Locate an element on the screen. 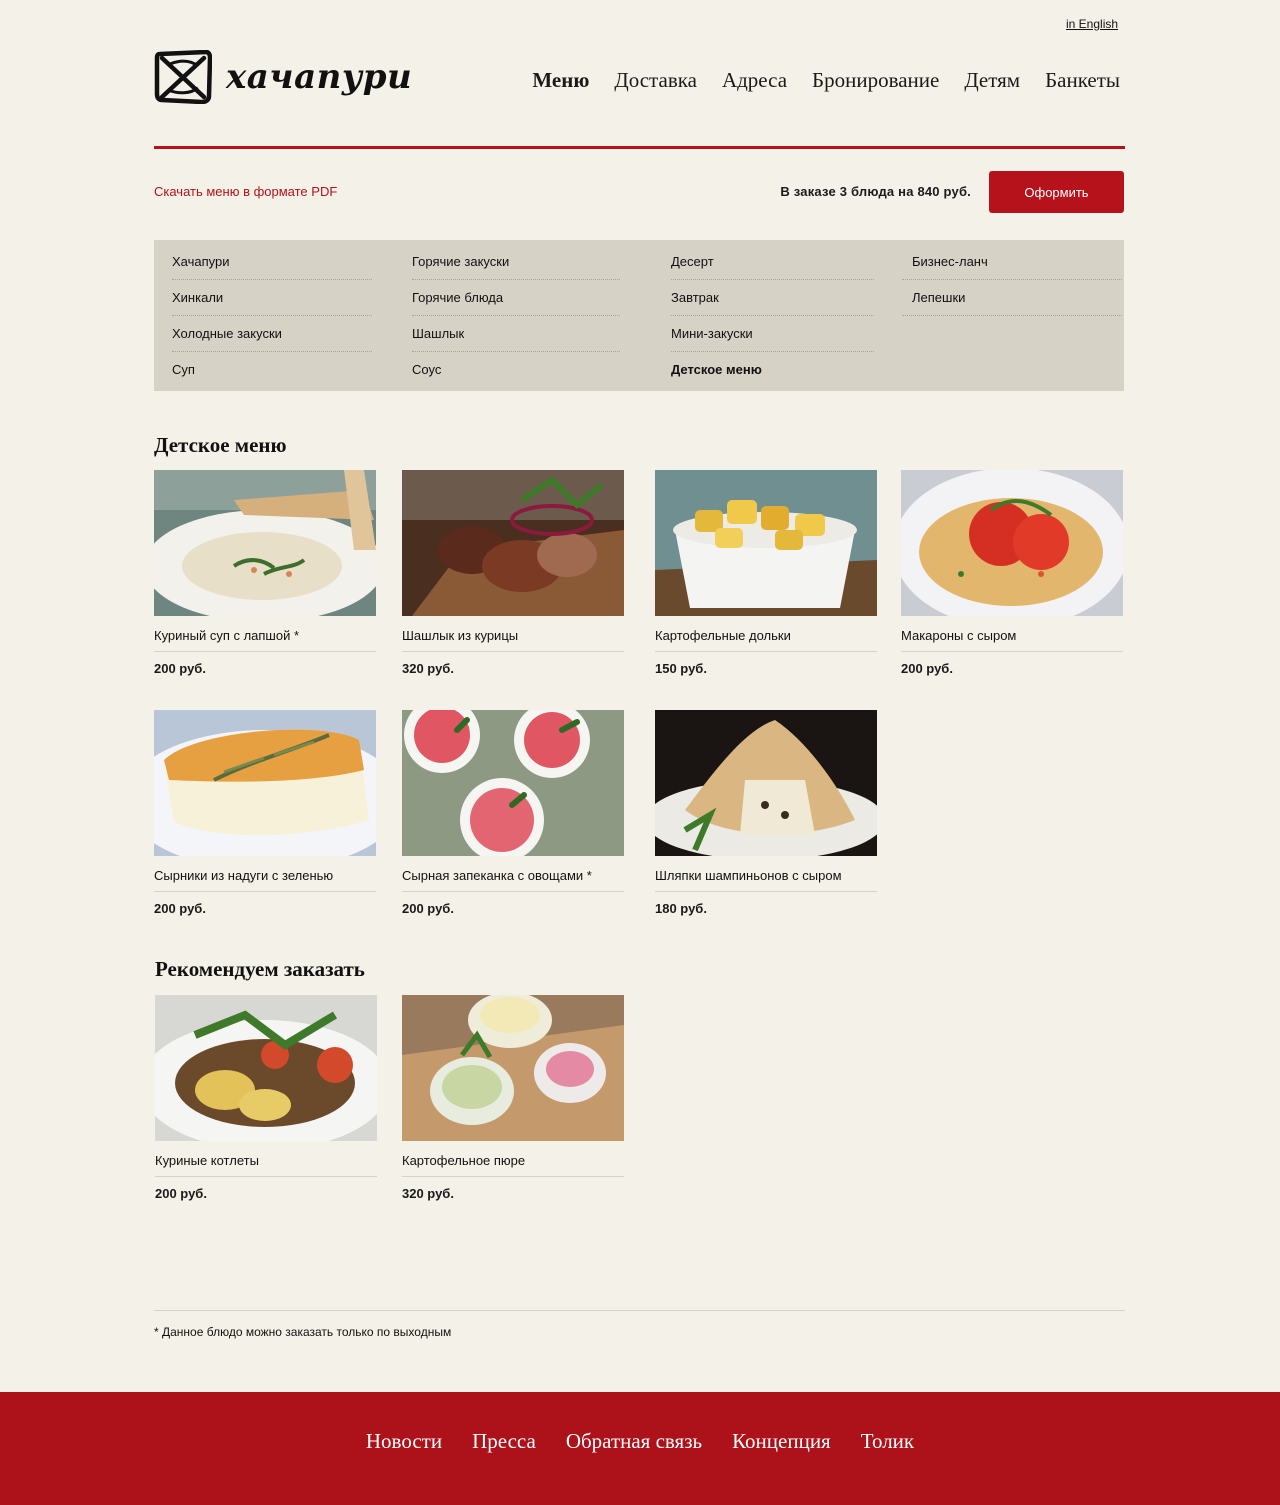 This screenshot has height=1505, width=1280. dish-card: Куриные котлеты 200 руб. is located at coordinates (266, 1098).